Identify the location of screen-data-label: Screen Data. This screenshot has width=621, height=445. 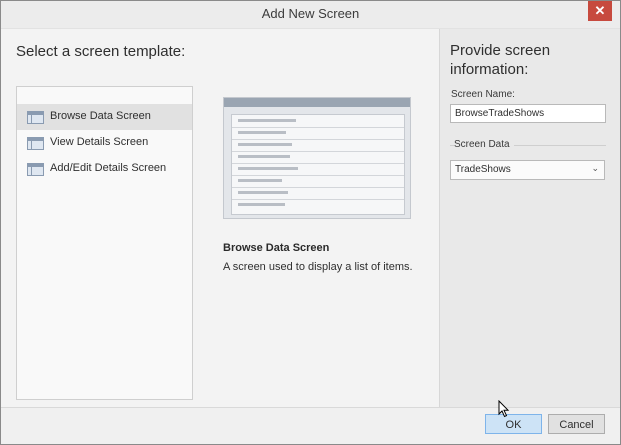
(484, 144).